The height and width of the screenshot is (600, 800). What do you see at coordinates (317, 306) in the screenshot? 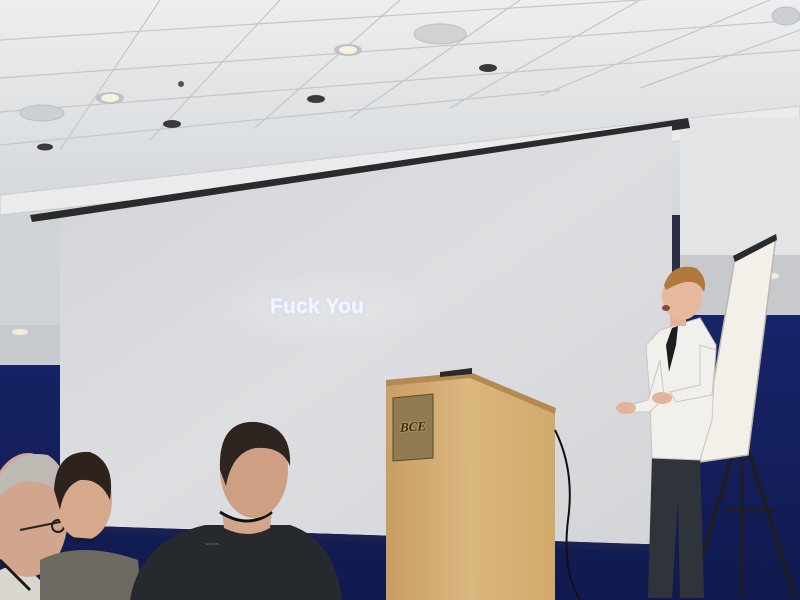
I see `slide-text: Fuck You` at bounding box center [317, 306].